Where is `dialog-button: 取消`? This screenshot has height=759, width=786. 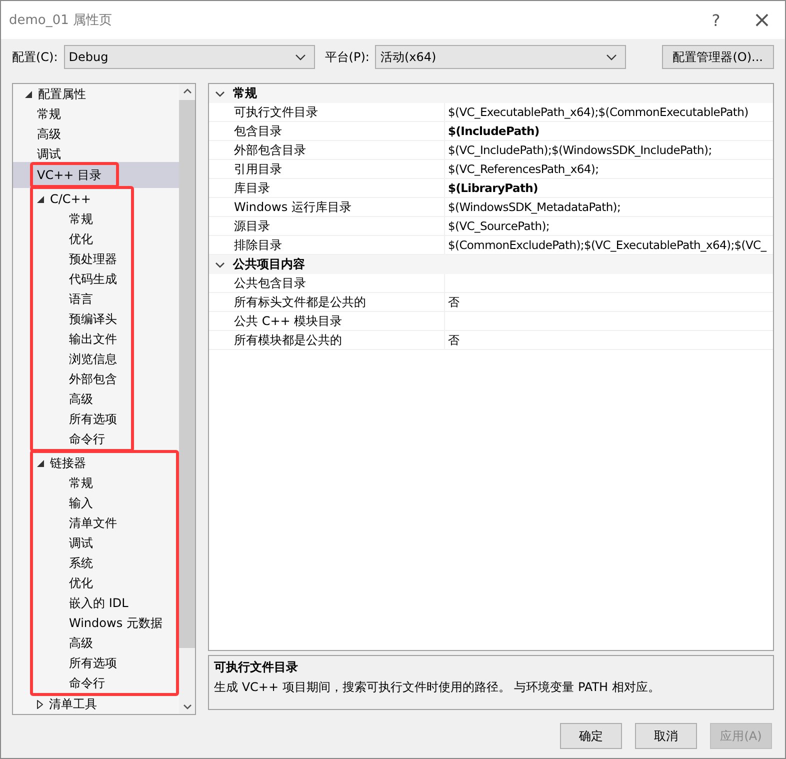 dialog-button: 取消 is located at coordinates (666, 736).